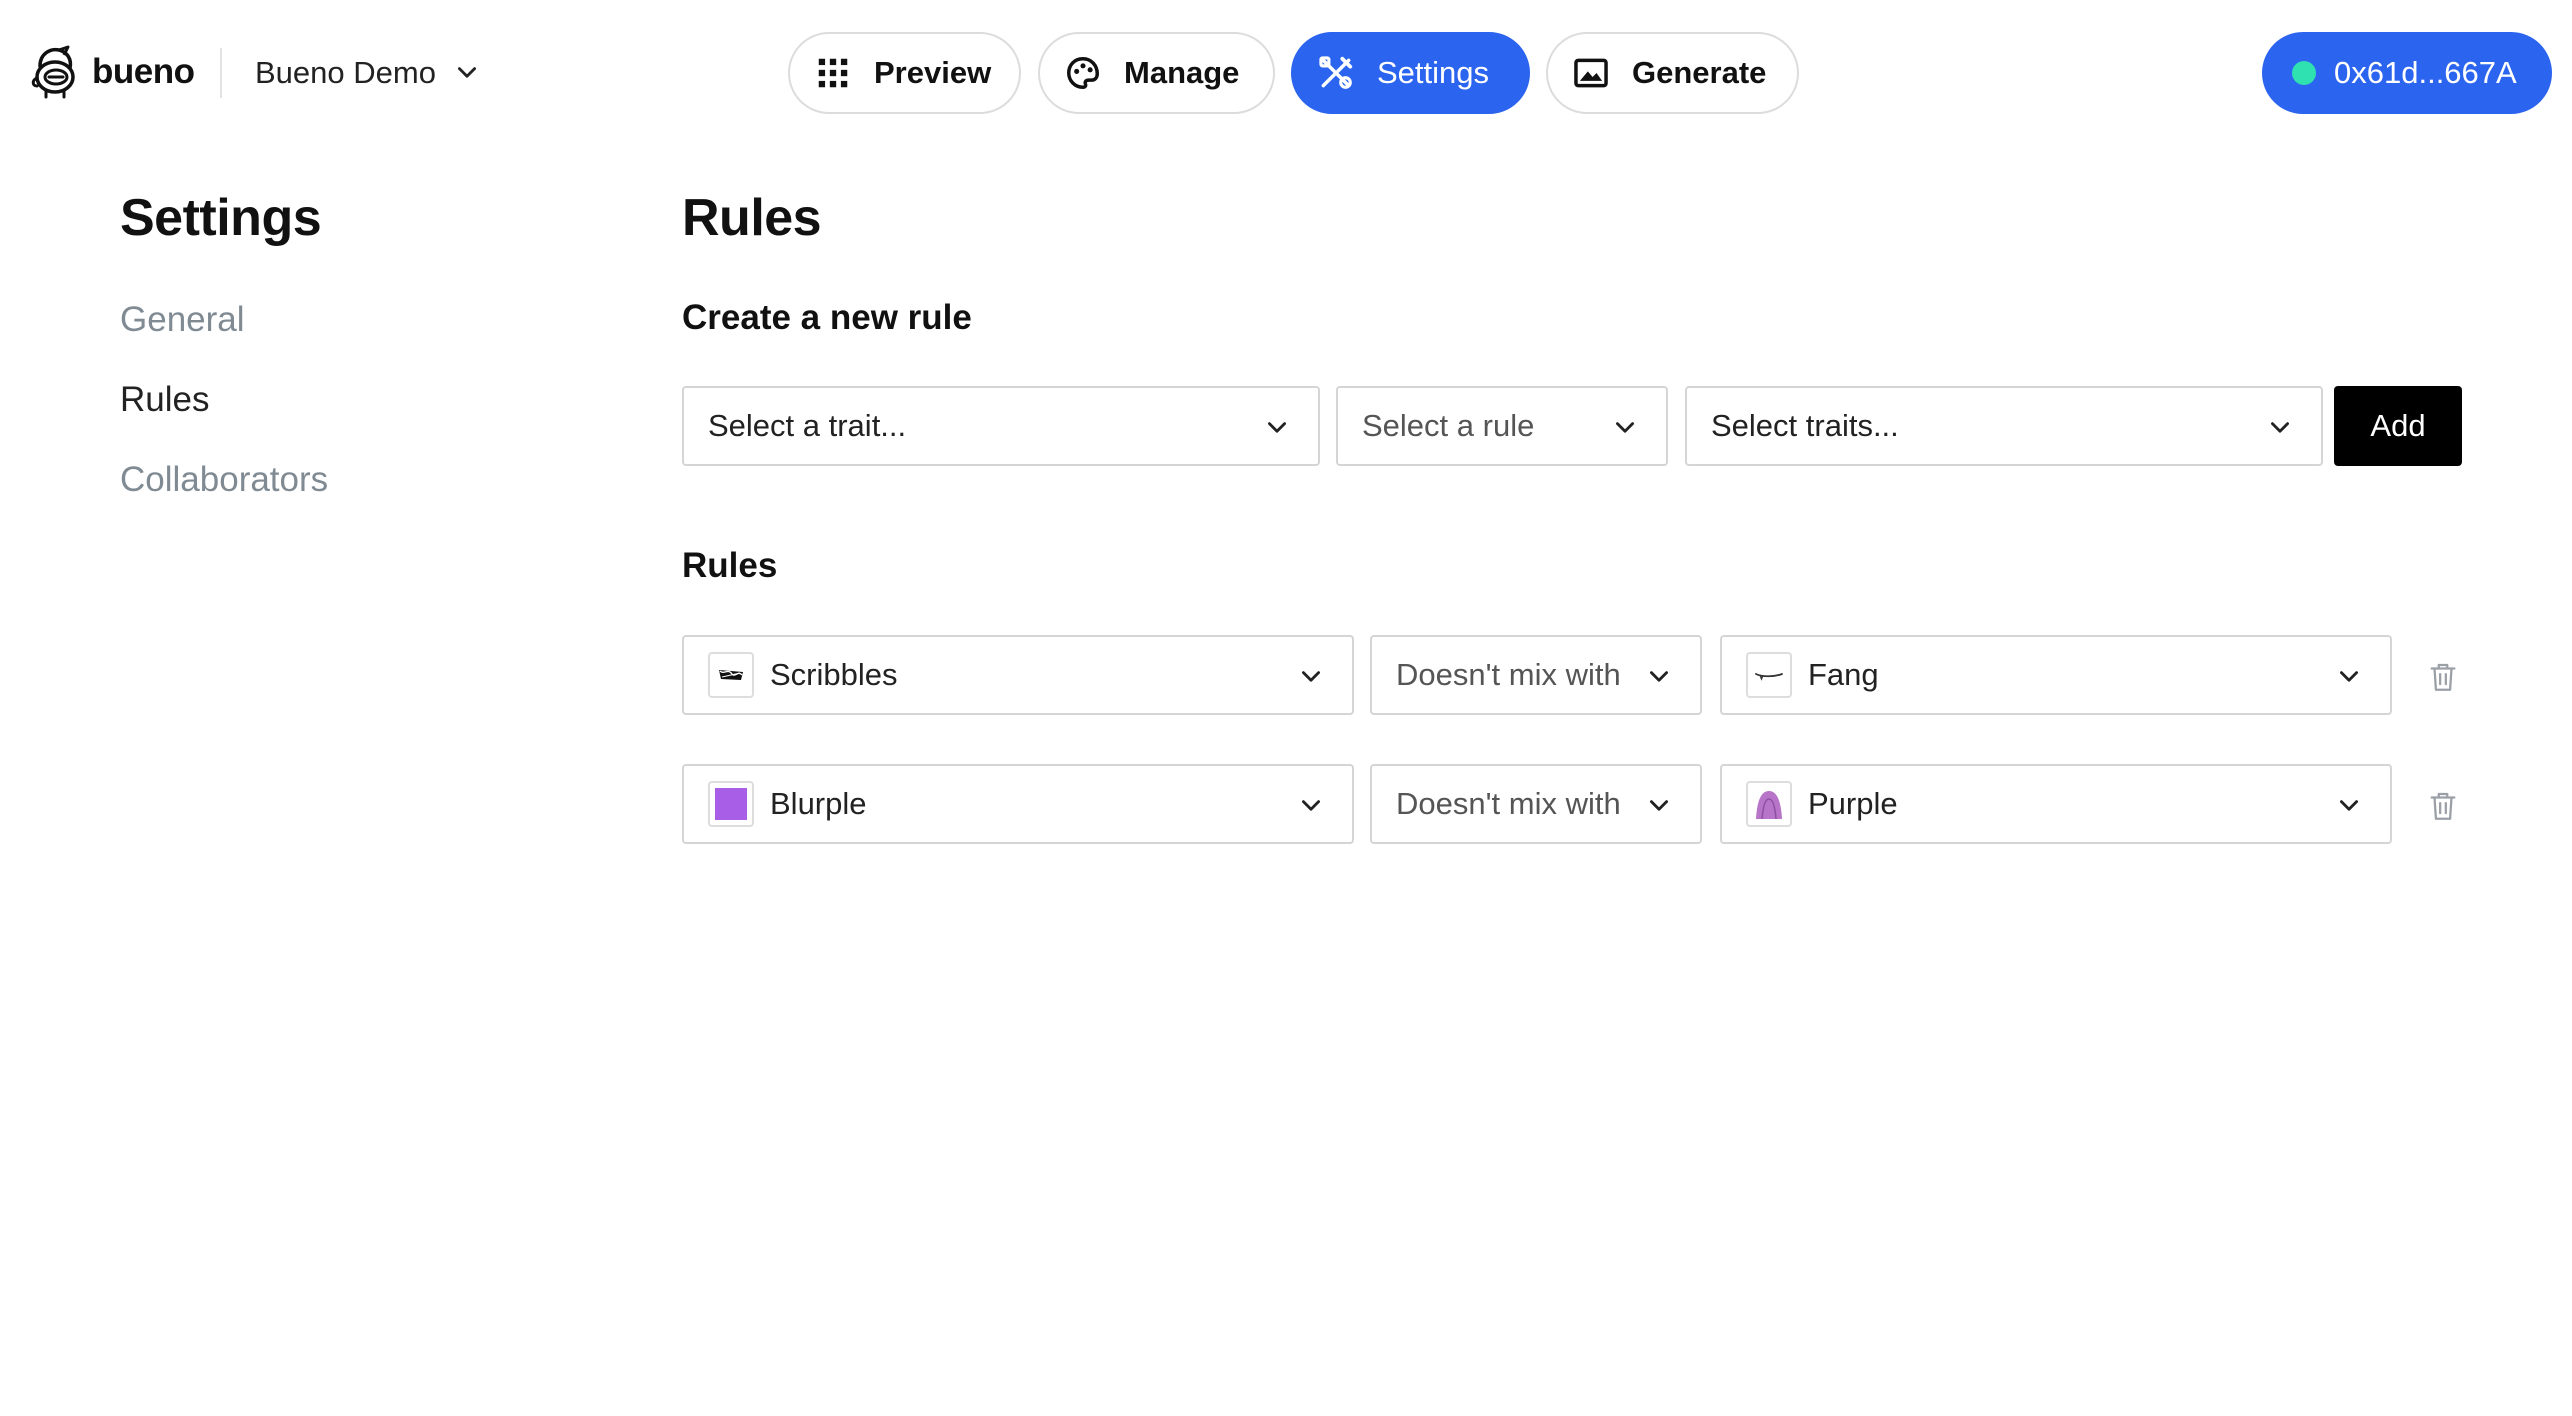  What do you see at coordinates (1699, 72) in the screenshot?
I see `nav-generate-label: Generate` at bounding box center [1699, 72].